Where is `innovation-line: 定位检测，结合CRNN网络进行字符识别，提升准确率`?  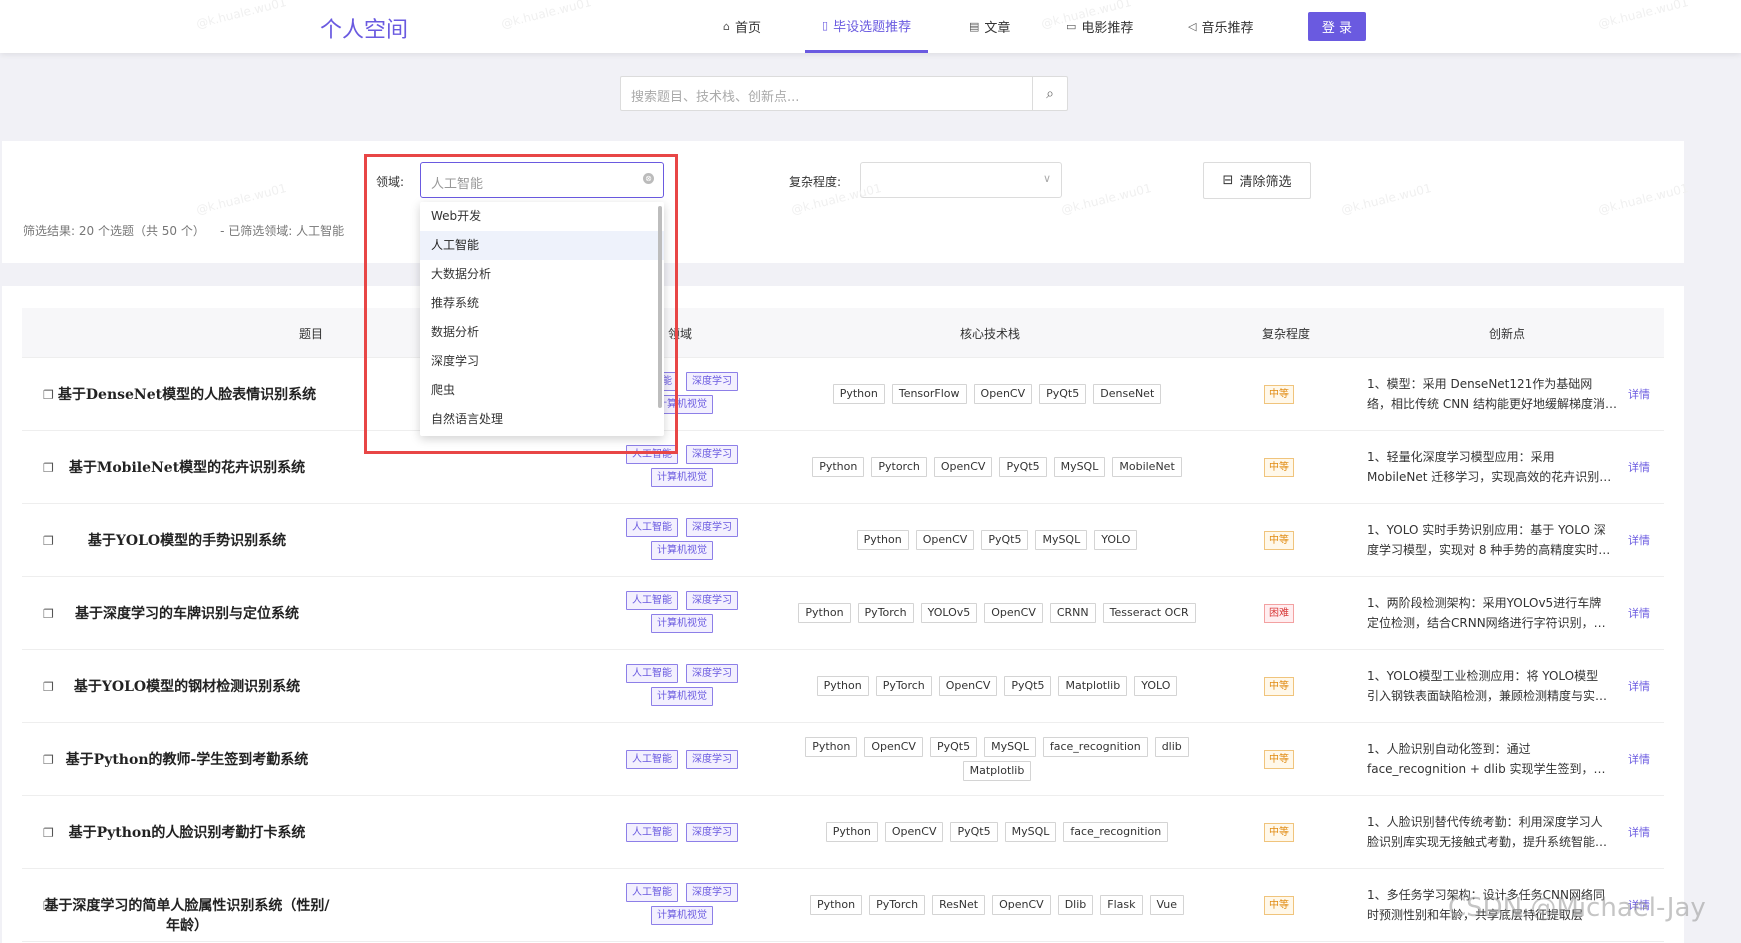
innovation-line: 定位检测，结合CRNN网络进行字符识别，提升准确率 is located at coordinates (1492, 623).